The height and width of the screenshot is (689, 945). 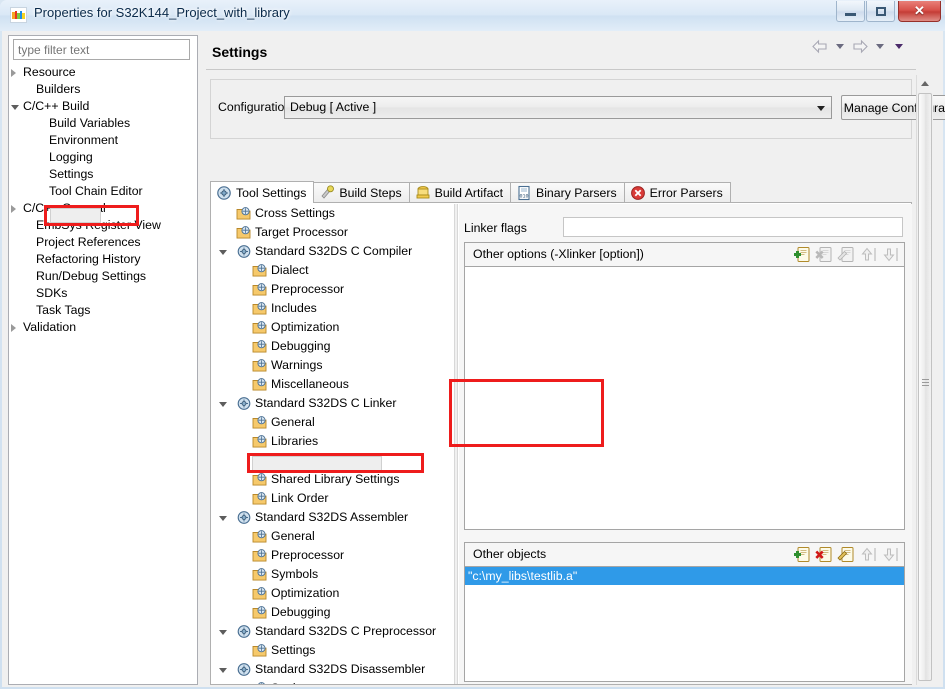 I want to click on tab-binary-parsers: 010 Binary Parsers, so click(x=567, y=192).